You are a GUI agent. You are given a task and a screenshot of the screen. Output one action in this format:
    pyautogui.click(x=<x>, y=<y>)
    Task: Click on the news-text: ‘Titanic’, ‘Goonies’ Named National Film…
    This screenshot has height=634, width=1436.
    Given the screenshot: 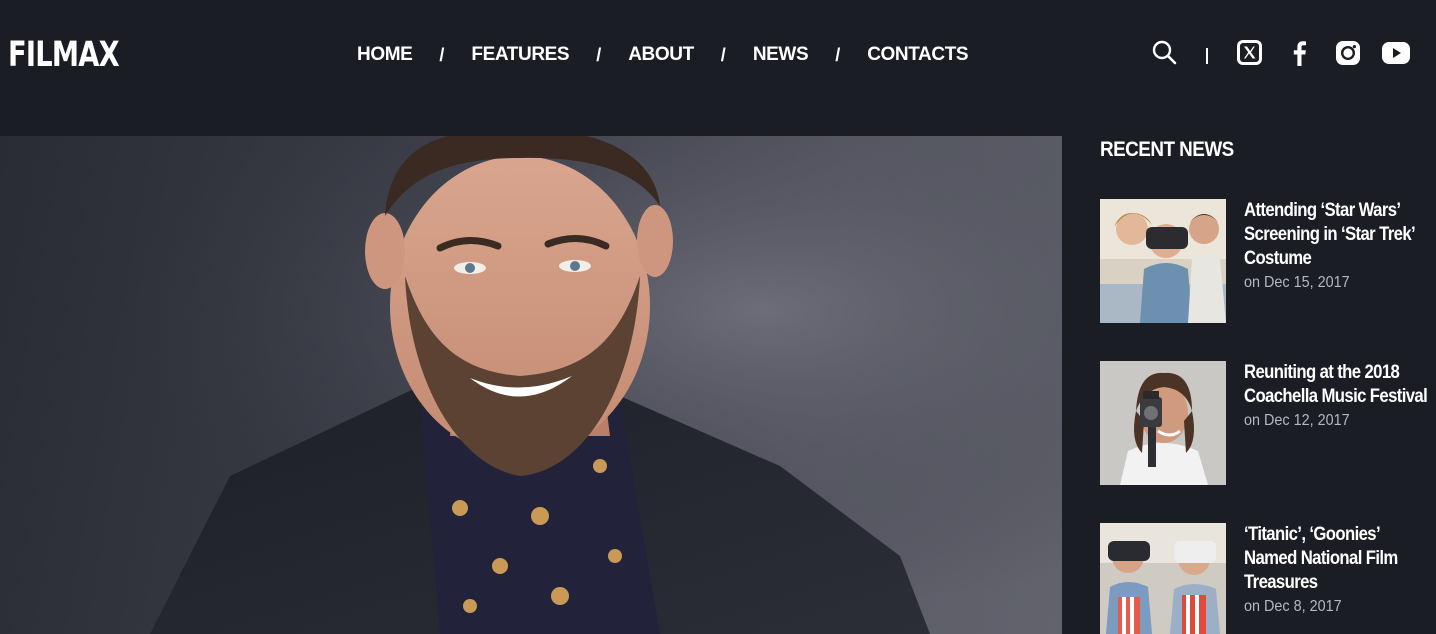 What is the action you would take?
    pyautogui.click(x=1340, y=570)
    